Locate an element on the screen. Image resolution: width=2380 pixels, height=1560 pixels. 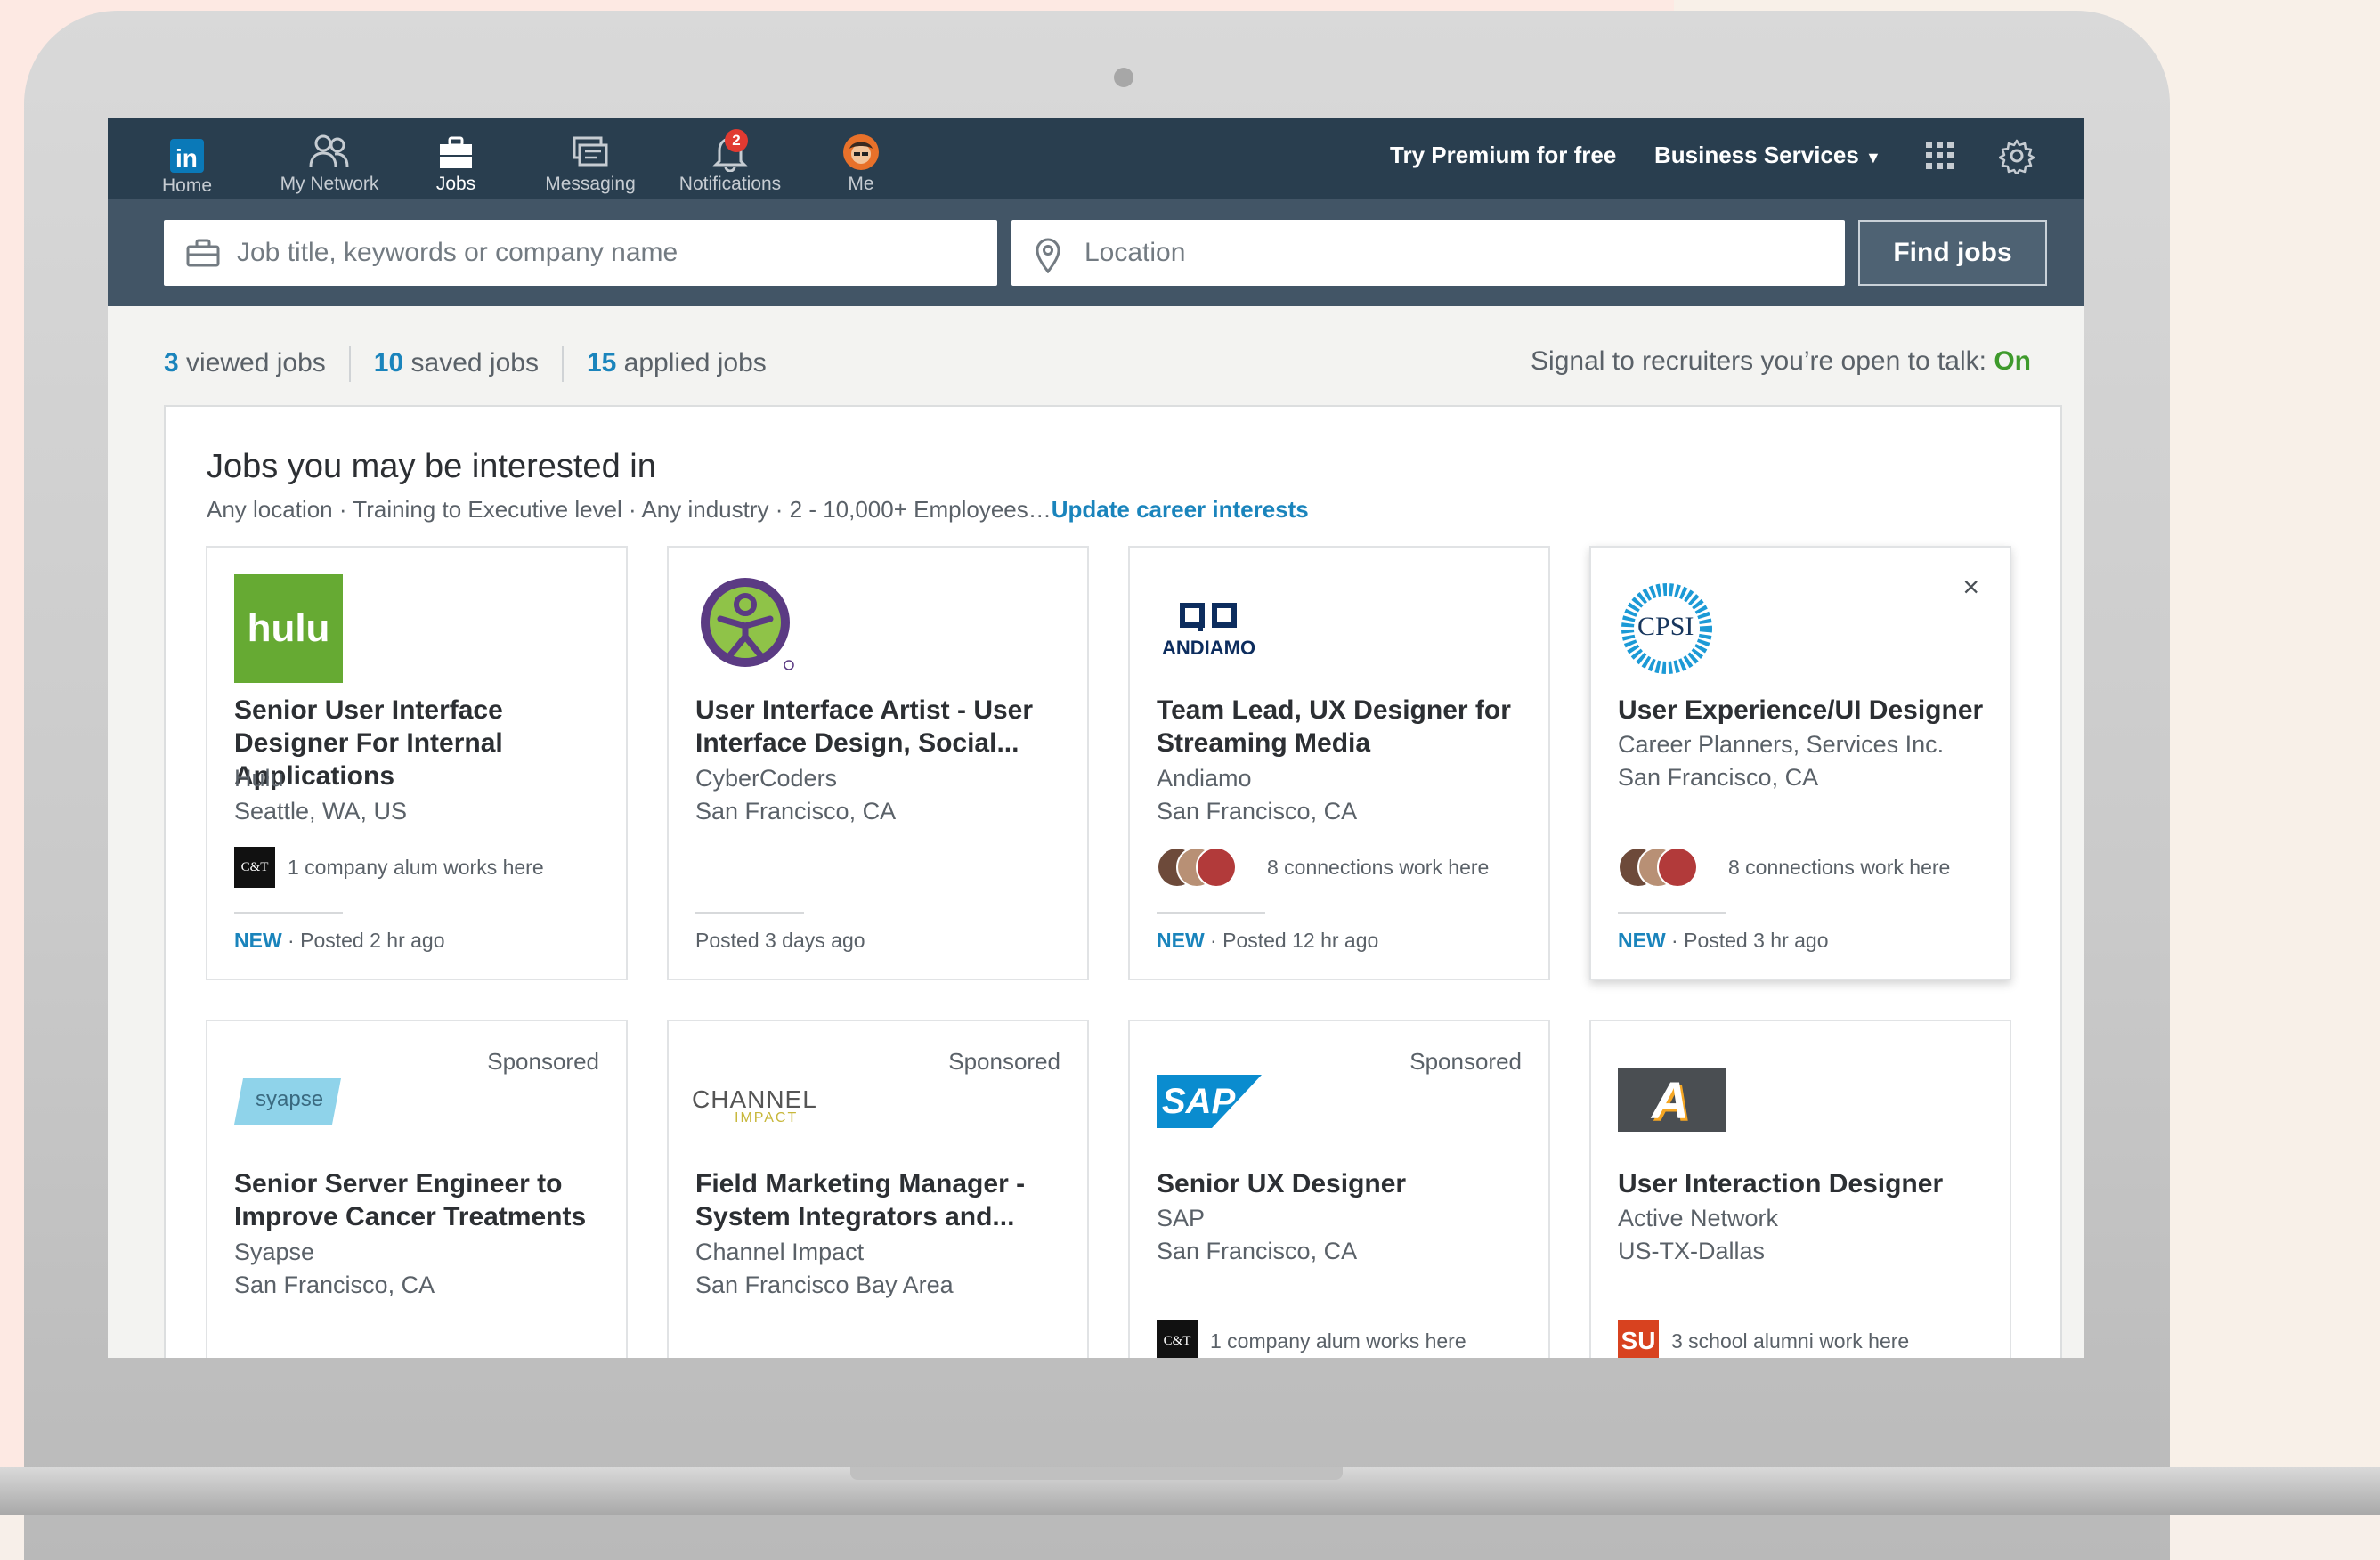
job-location: US-TX-Dallas is located at coordinates (1692, 1251).